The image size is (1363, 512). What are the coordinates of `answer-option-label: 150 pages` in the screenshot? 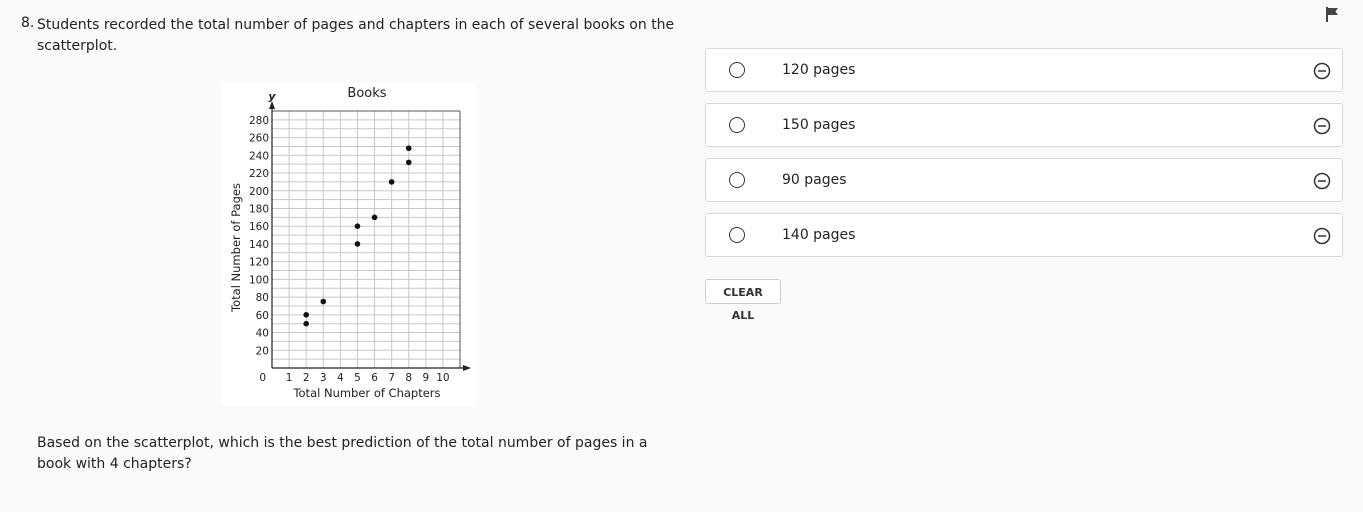 It's located at (819, 125).